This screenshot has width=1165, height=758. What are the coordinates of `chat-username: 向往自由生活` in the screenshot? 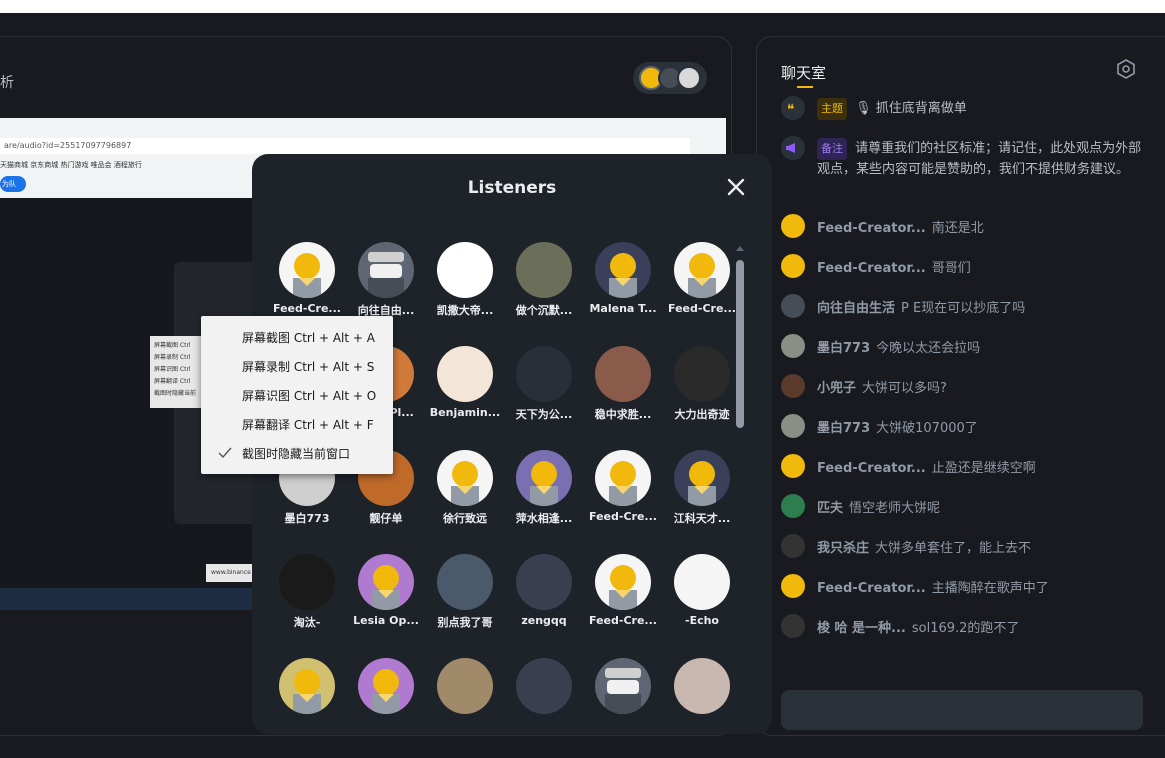 It's located at (856, 308).